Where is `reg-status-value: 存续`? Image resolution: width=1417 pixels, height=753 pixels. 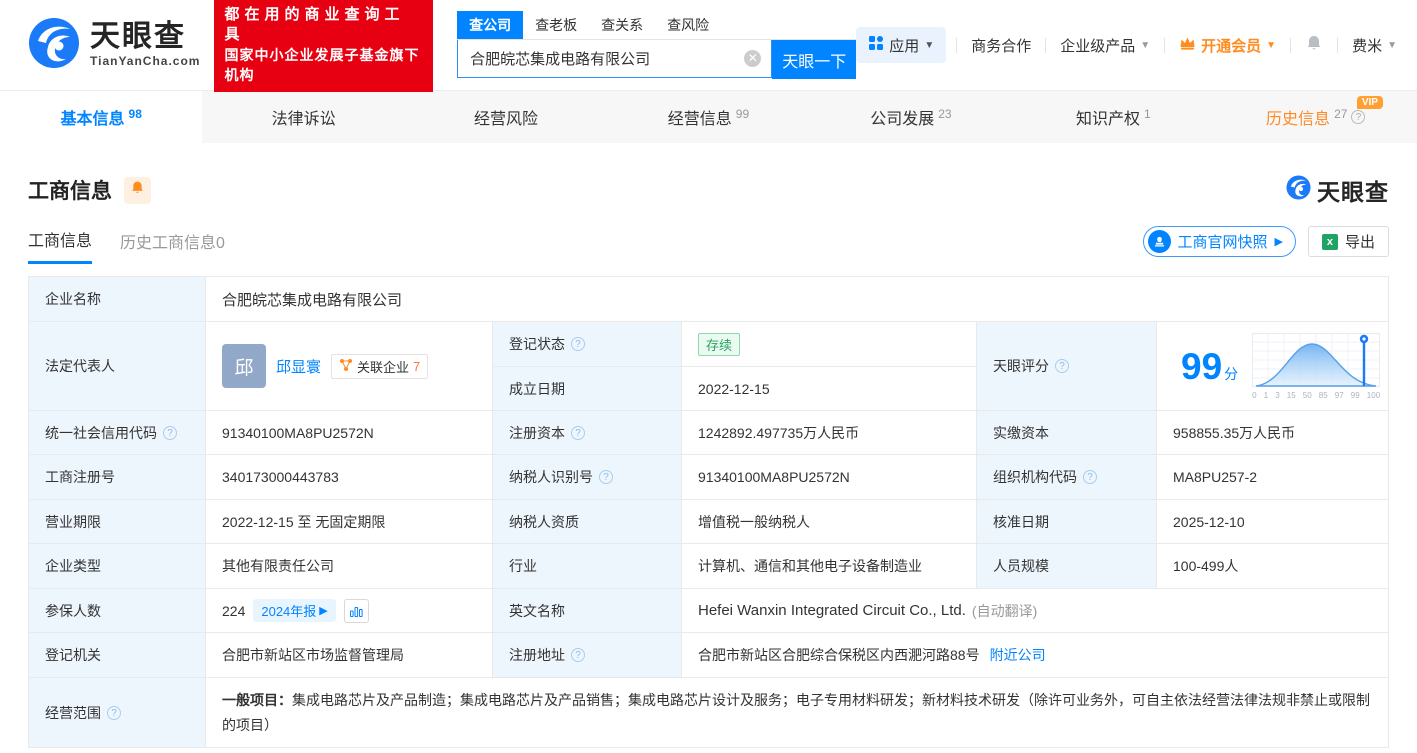
reg-status-value: 存续 is located at coordinates (829, 344).